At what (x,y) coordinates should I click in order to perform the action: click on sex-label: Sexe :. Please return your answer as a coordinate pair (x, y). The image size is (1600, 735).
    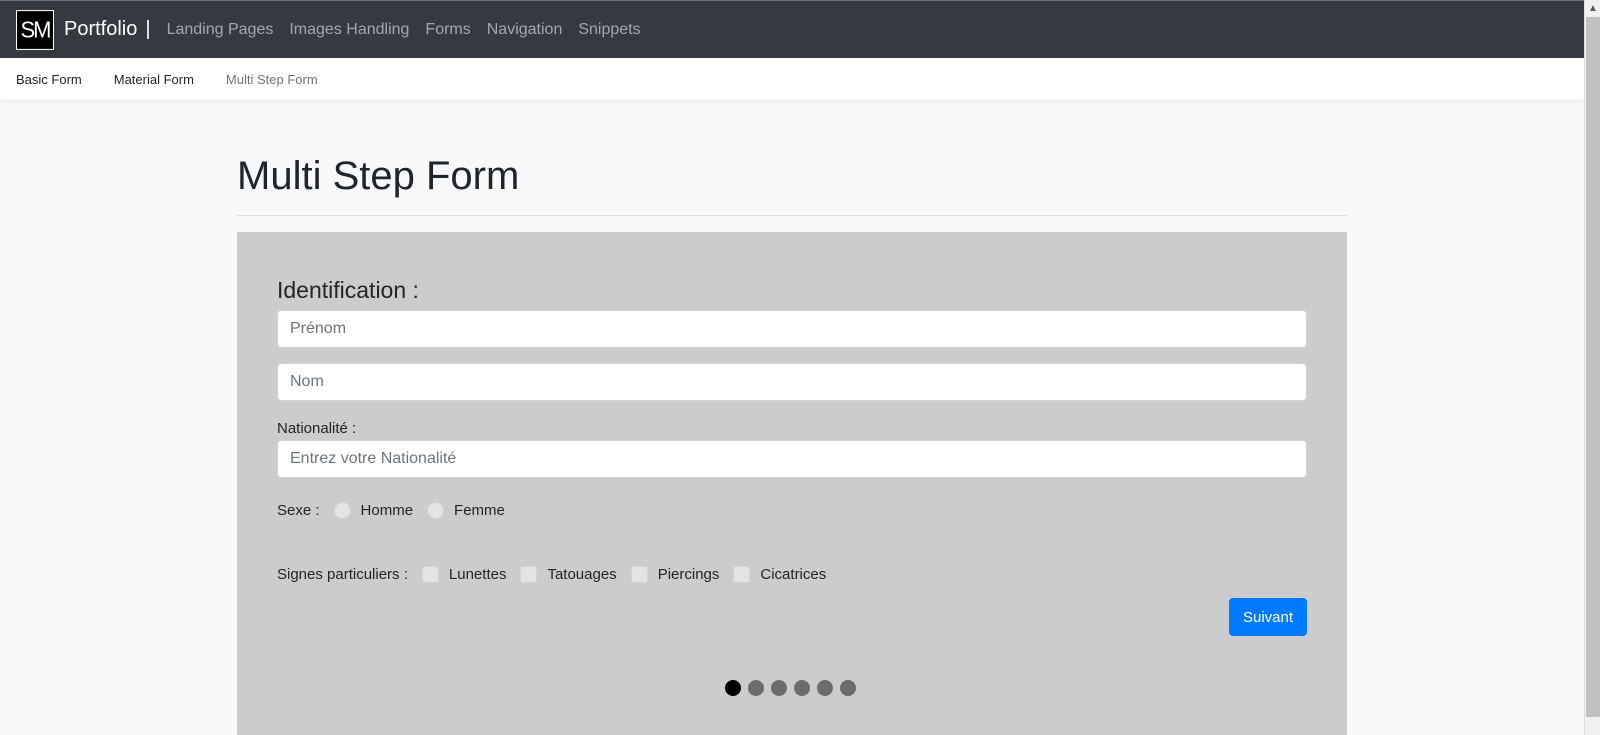
    Looking at the image, I should click on (298, 510).